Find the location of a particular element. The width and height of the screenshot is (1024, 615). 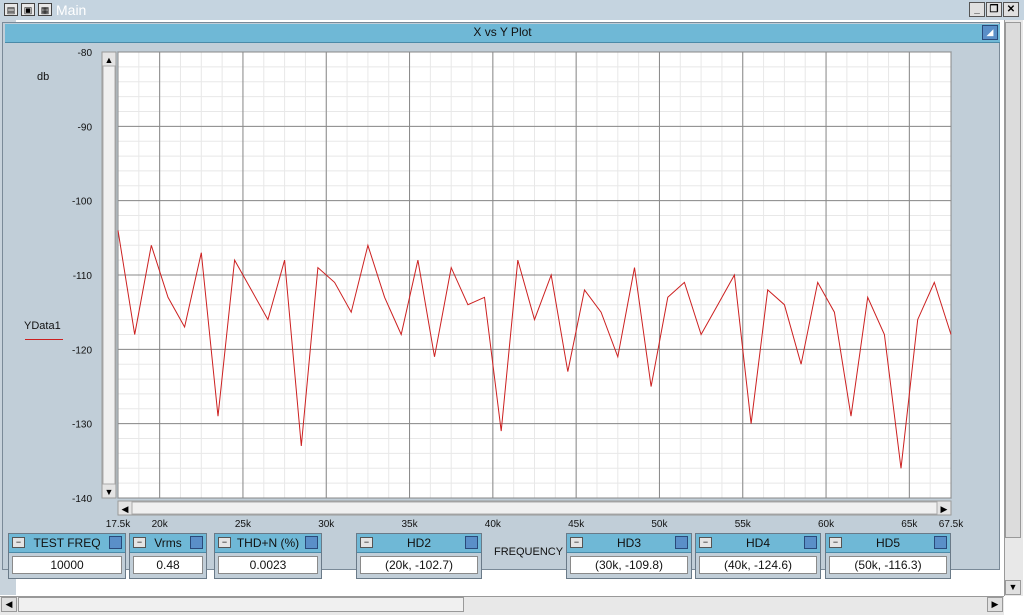

thdn-value: 0.0023 is located at coordinates (268, 565).